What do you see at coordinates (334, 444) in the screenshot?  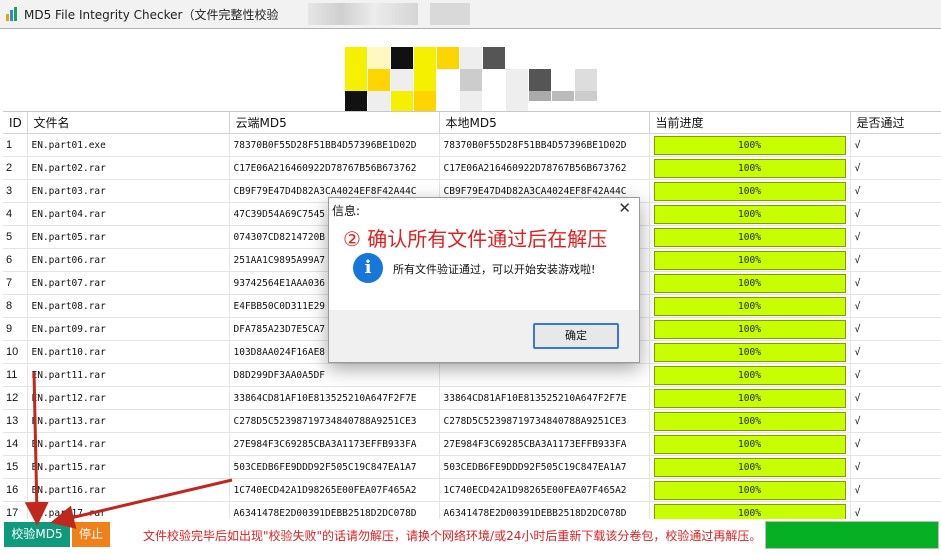 I see `row-cloud-md5: 27E984F3C69285CBA3A1173EFFB933FA` at bounding box center [334, 444].